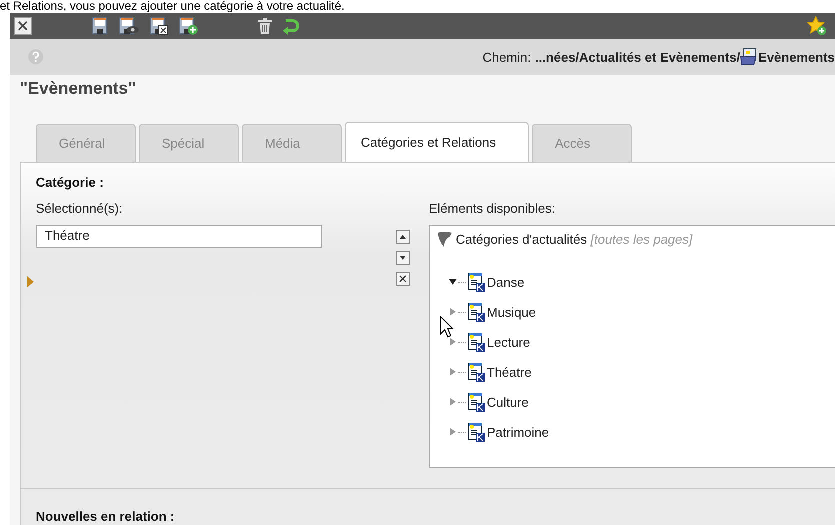  What do you see at coordinates (159, 26) in the screenshot?
I see `save-close-icon` at bounding box center [159, 26].